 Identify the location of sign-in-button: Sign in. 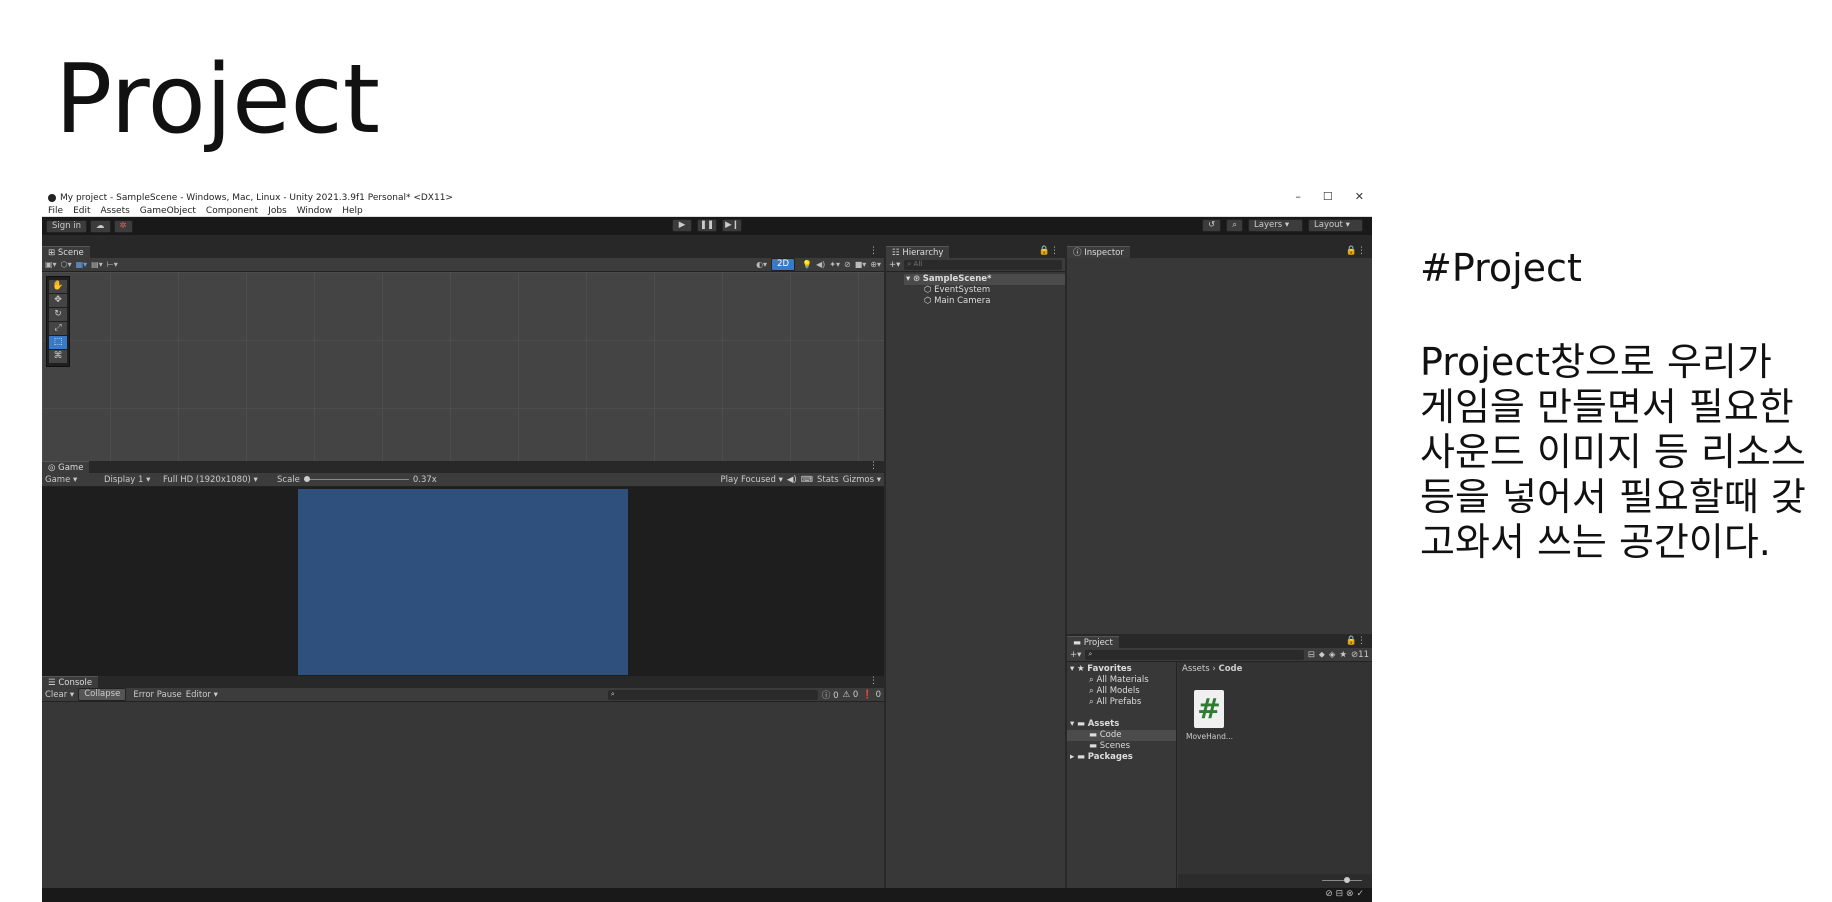
(66, 226).